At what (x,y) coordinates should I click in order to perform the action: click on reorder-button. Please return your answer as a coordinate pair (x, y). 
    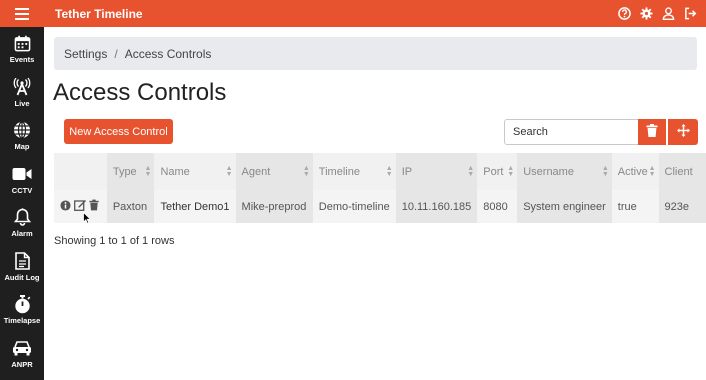
    Looking at the image, I should click on (683, 132).